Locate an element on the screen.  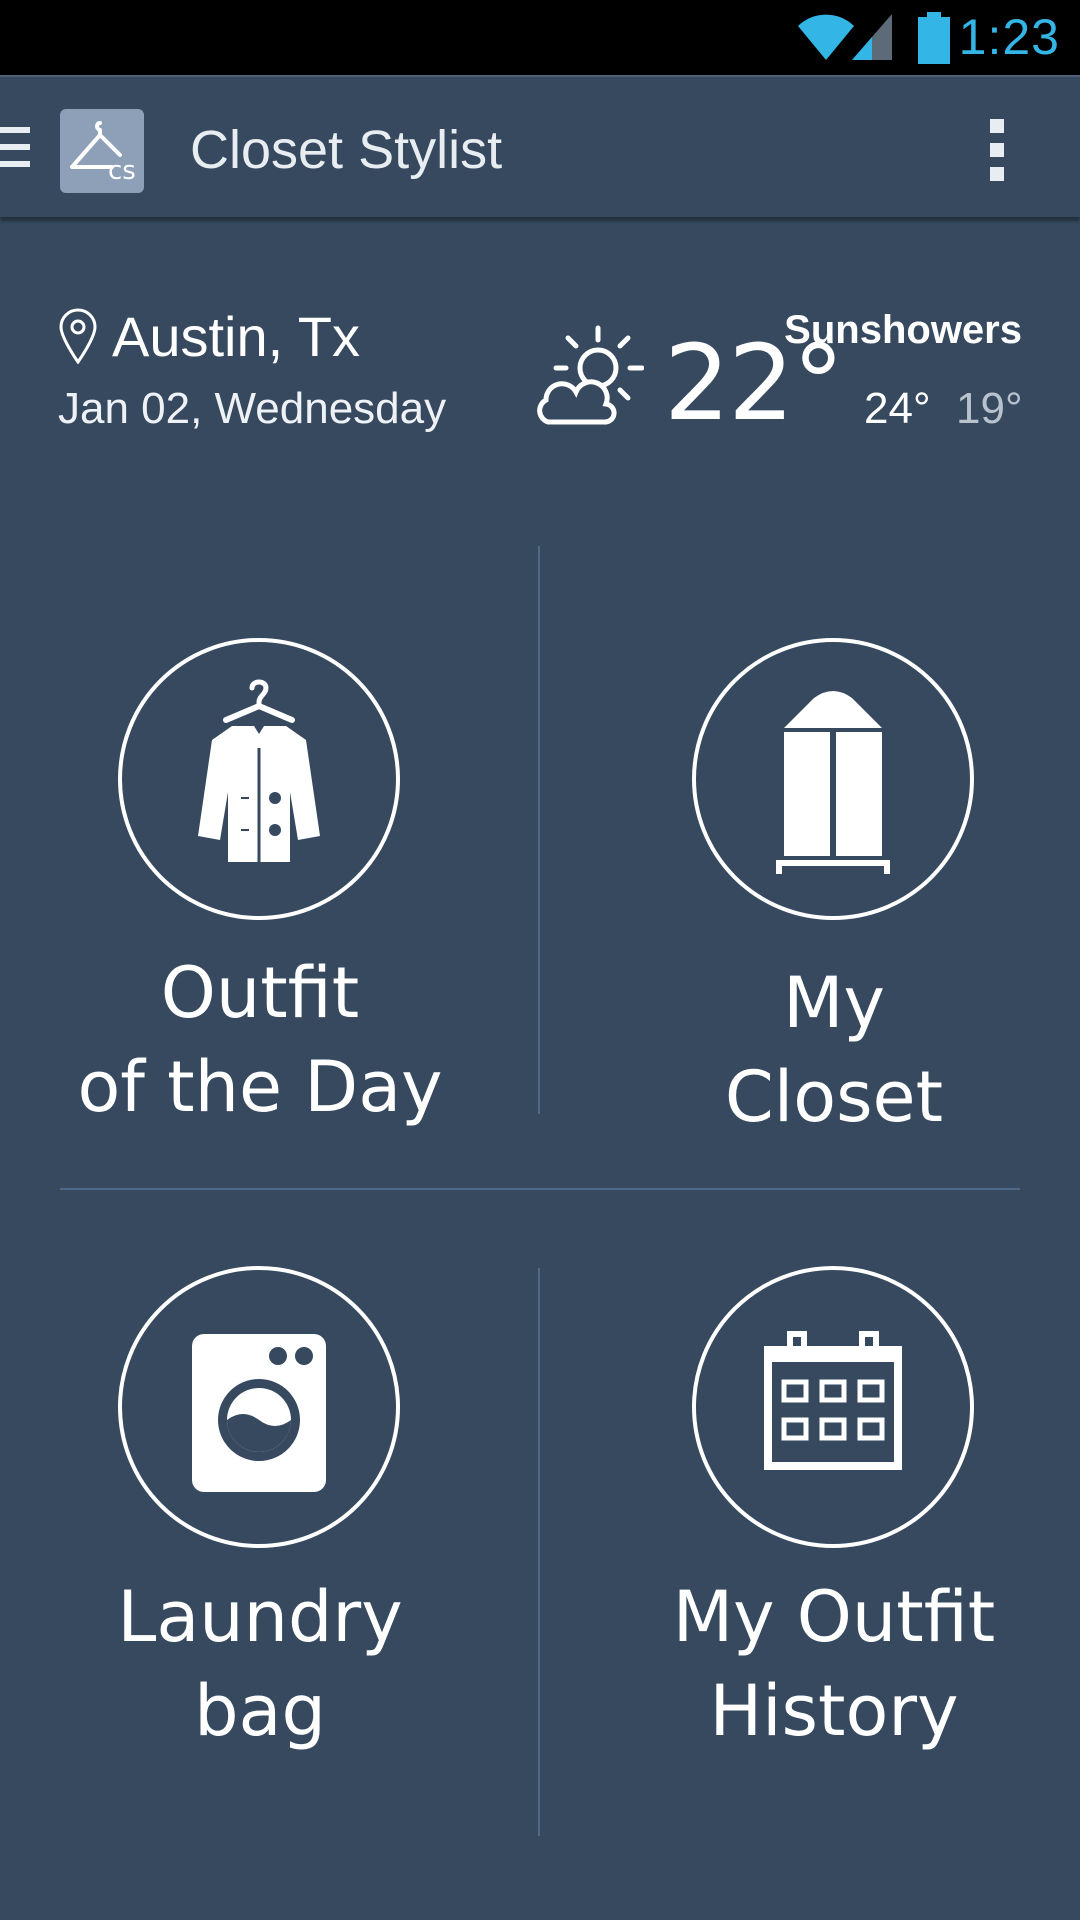
wifi-icon is located at coordinates (826, 37).